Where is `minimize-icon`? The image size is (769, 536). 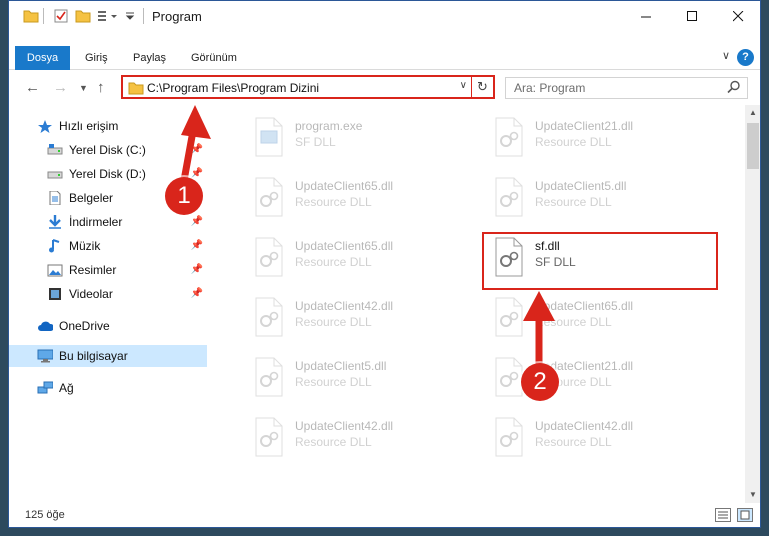
minimize-icon is located at coordinates (645, 16).